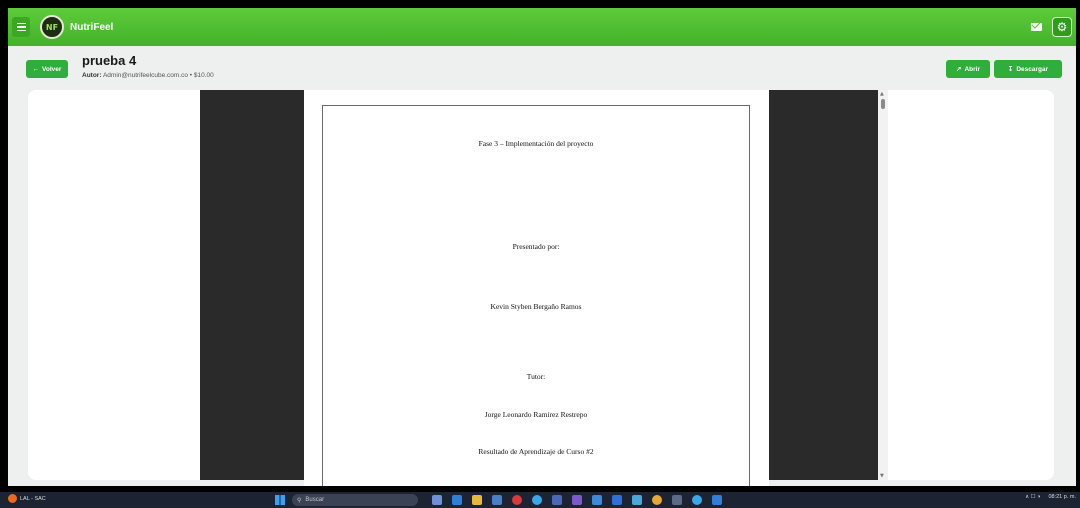  Describe the element at coordinates (883, 285) in the screenshot. I see `viewer-scrollbar: ▲ ▼` at that location.